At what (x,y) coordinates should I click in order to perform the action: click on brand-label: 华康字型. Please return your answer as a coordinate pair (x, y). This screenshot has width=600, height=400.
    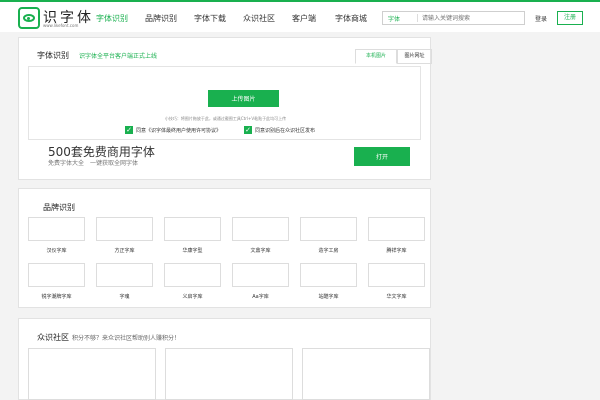
    Looking at the image, I should click on (192, 251).